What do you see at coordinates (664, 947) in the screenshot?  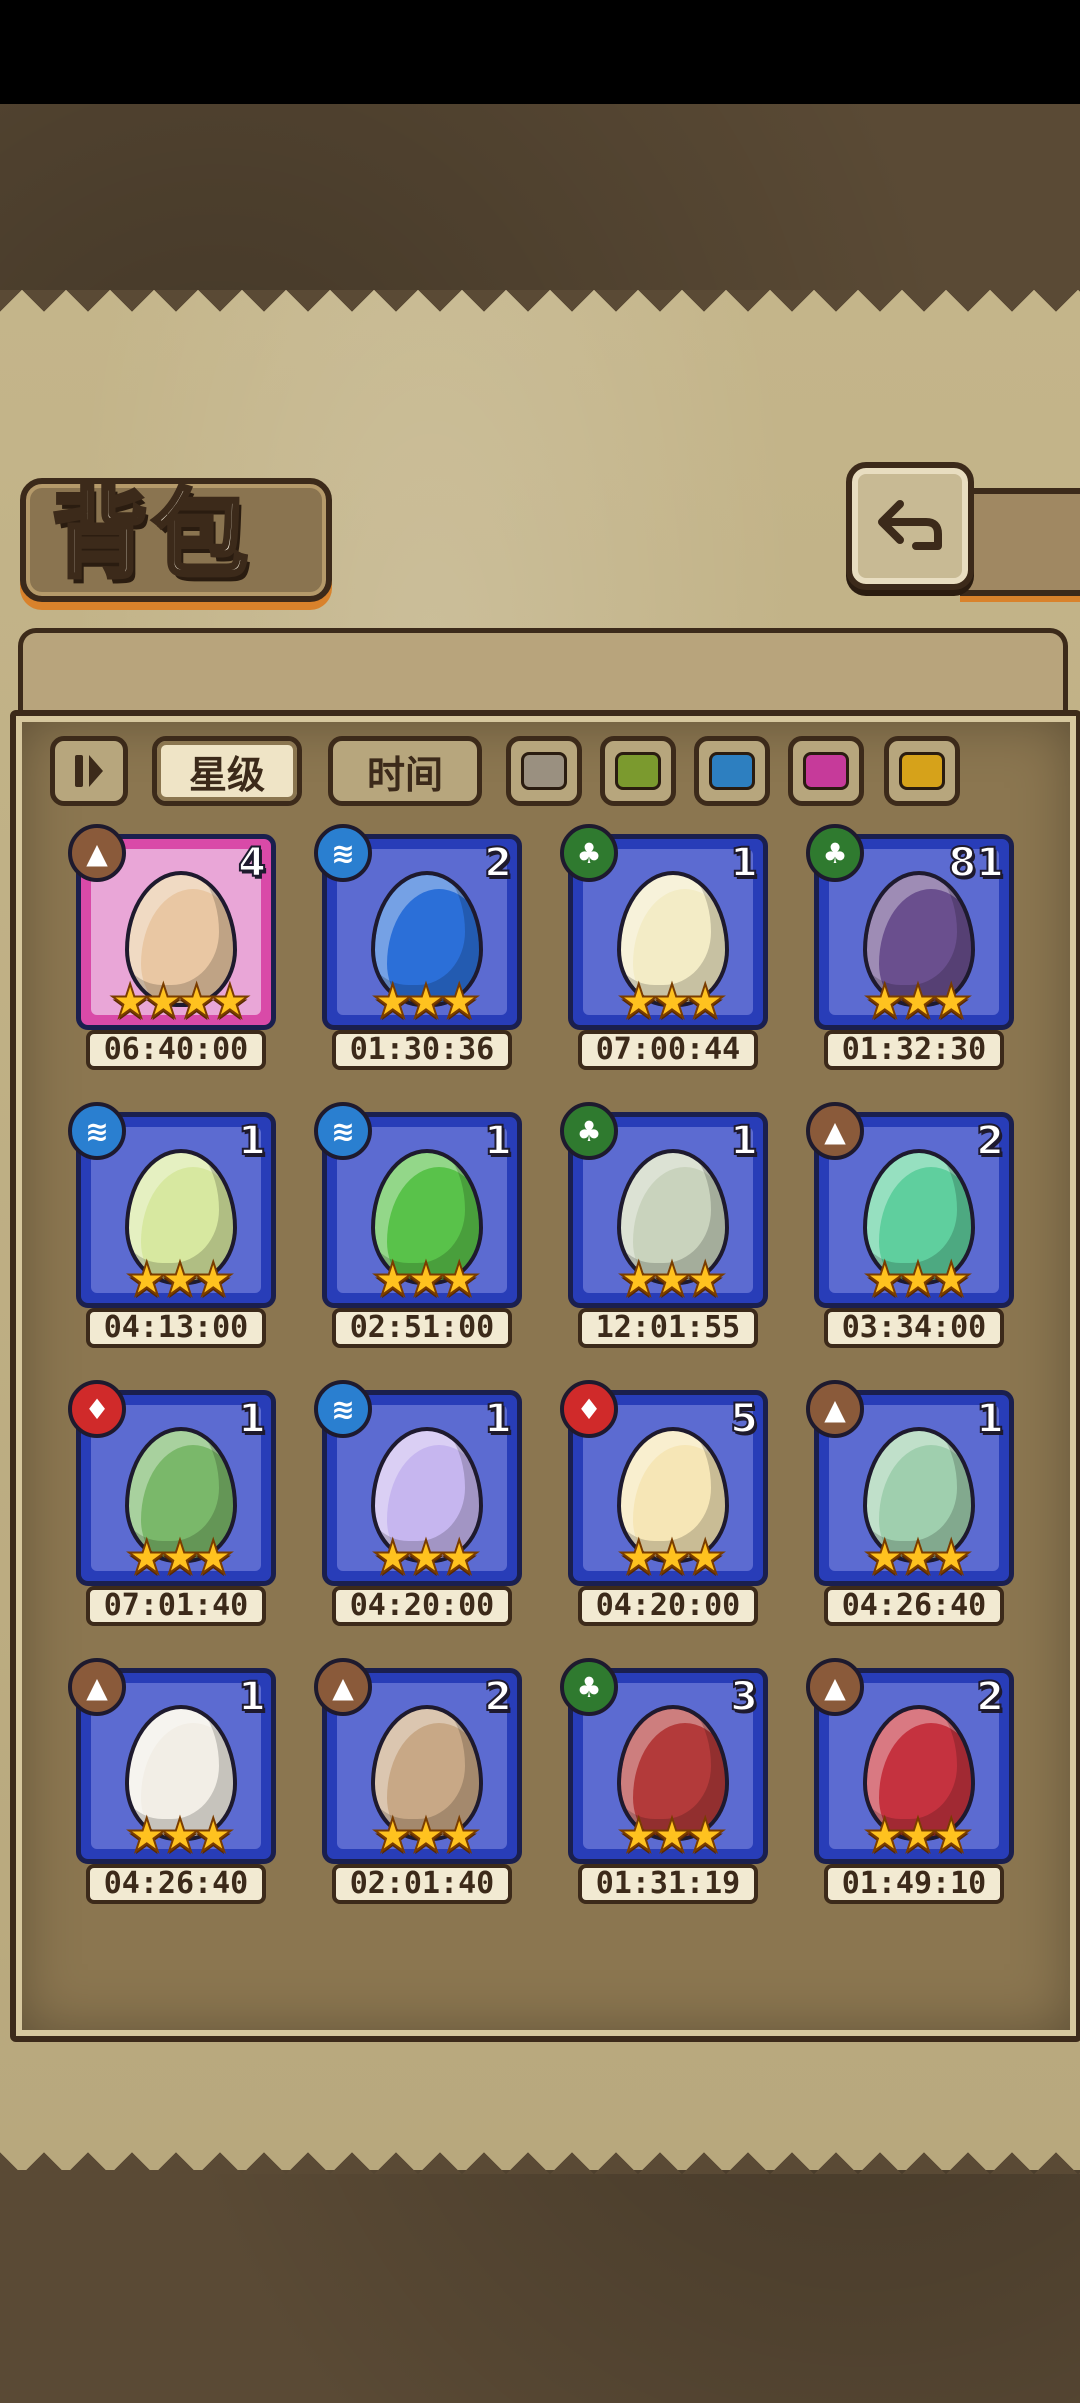 I see `egg-card: ♣ 1 ★★★ 07:00:44` at bounding box center [664, 947].